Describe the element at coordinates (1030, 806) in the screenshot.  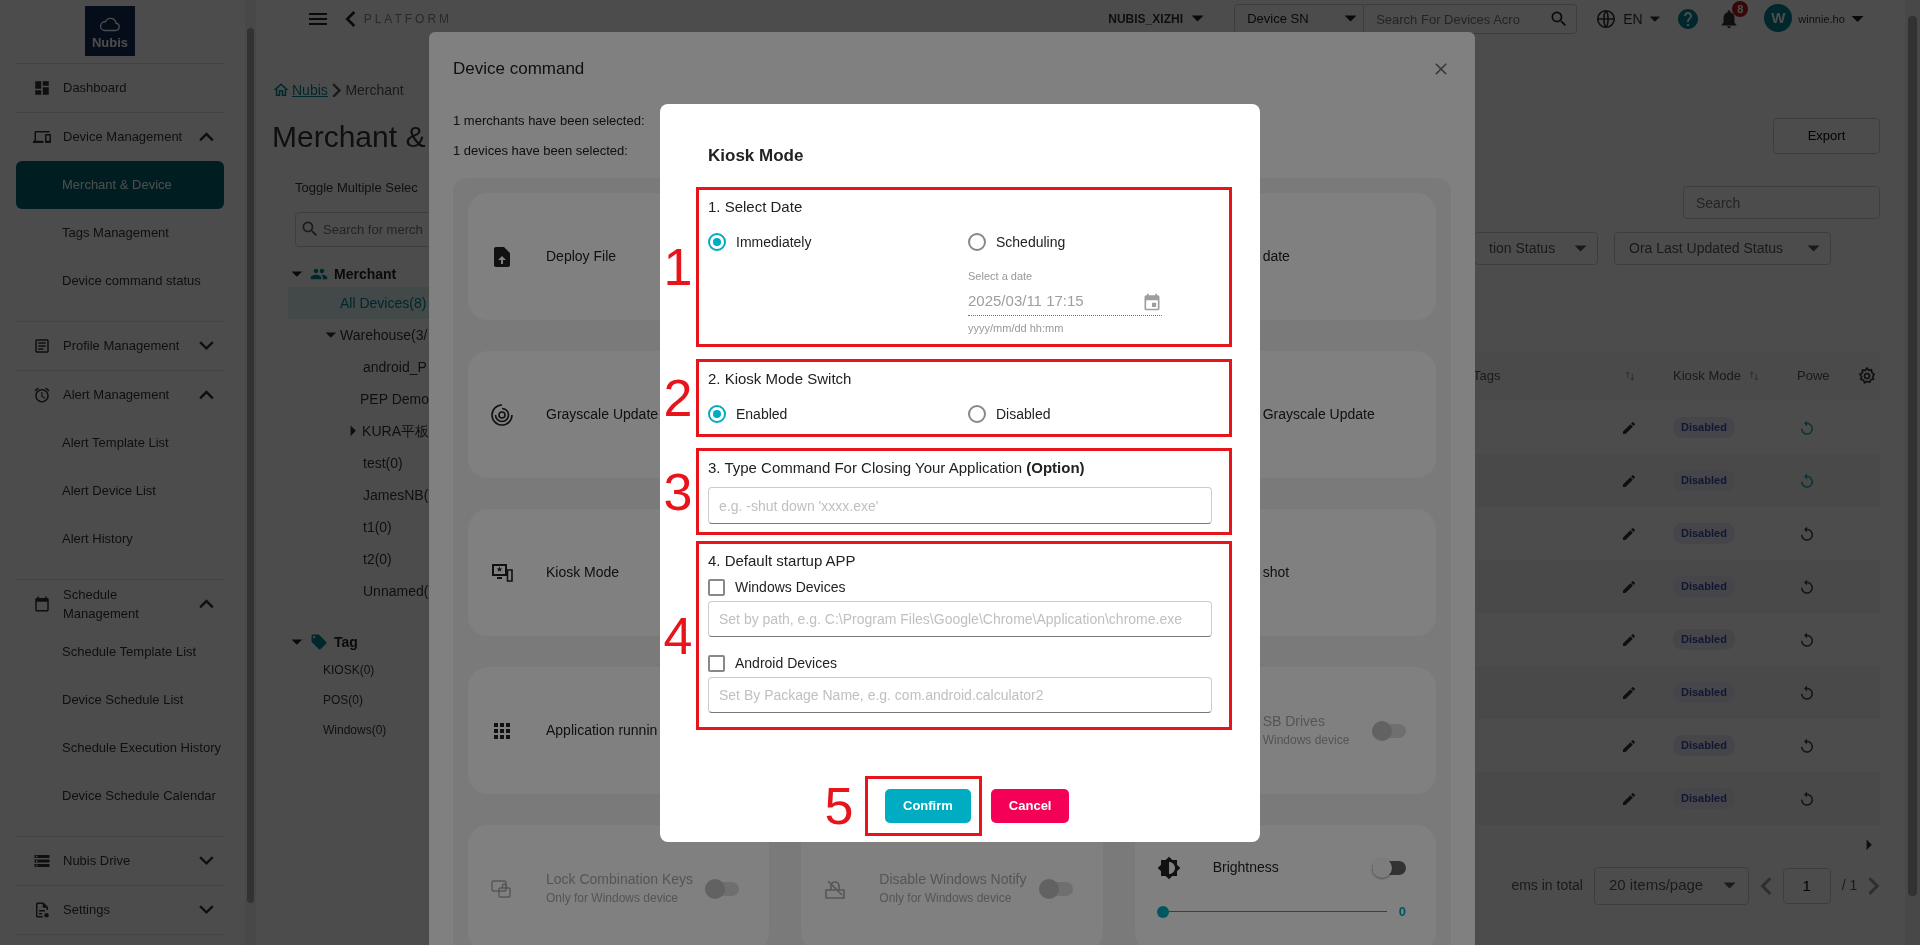
I see `cancel-button: Cancel` at that location.